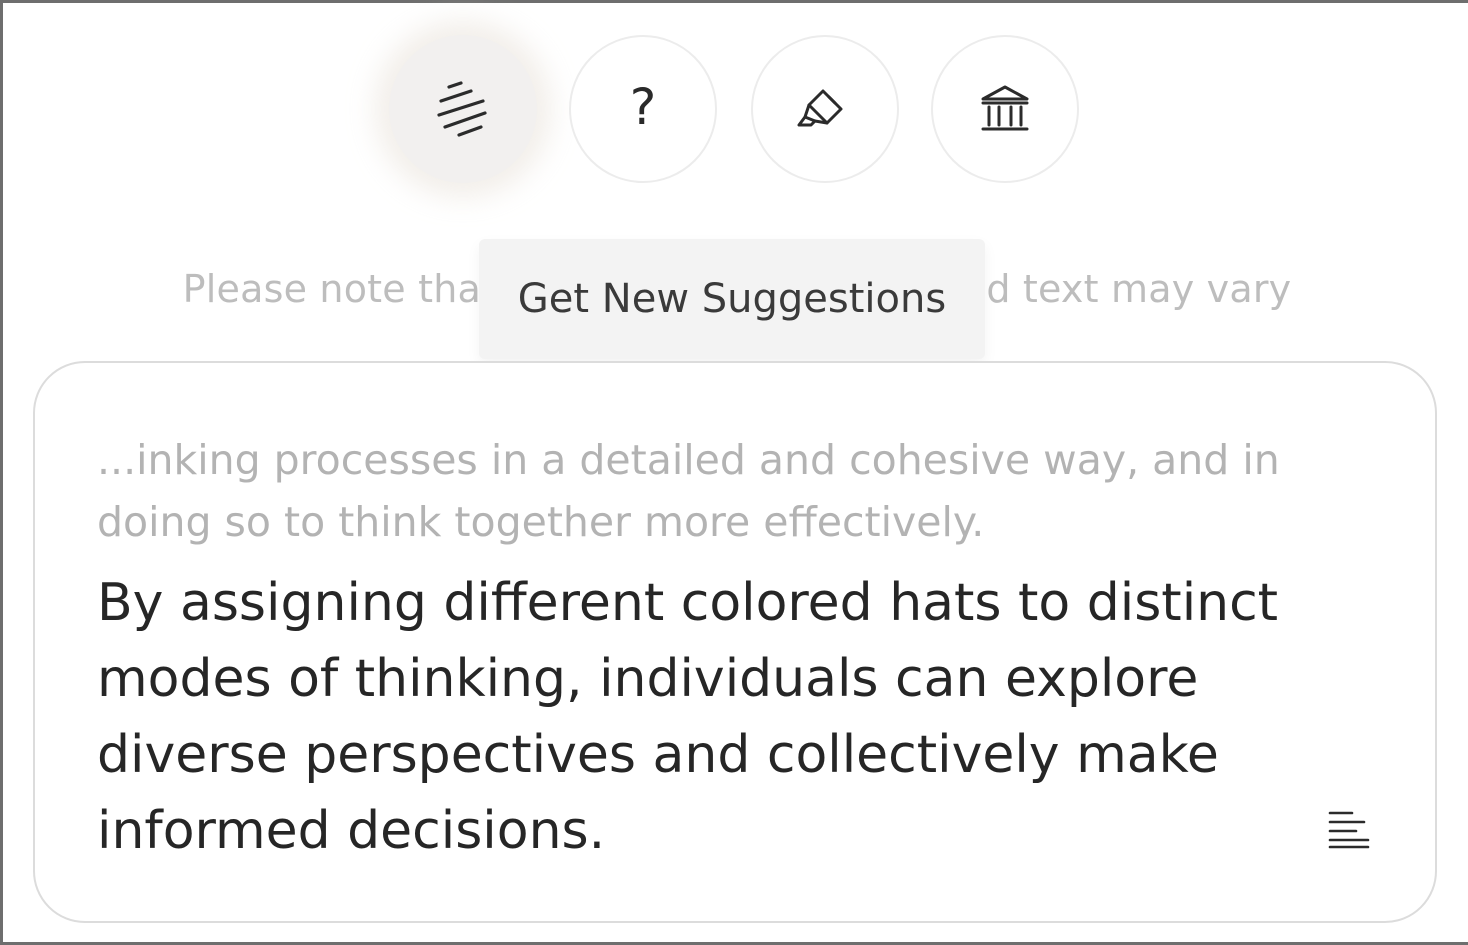  I want to click on question-mark-icon: ?, so click(643, 107).